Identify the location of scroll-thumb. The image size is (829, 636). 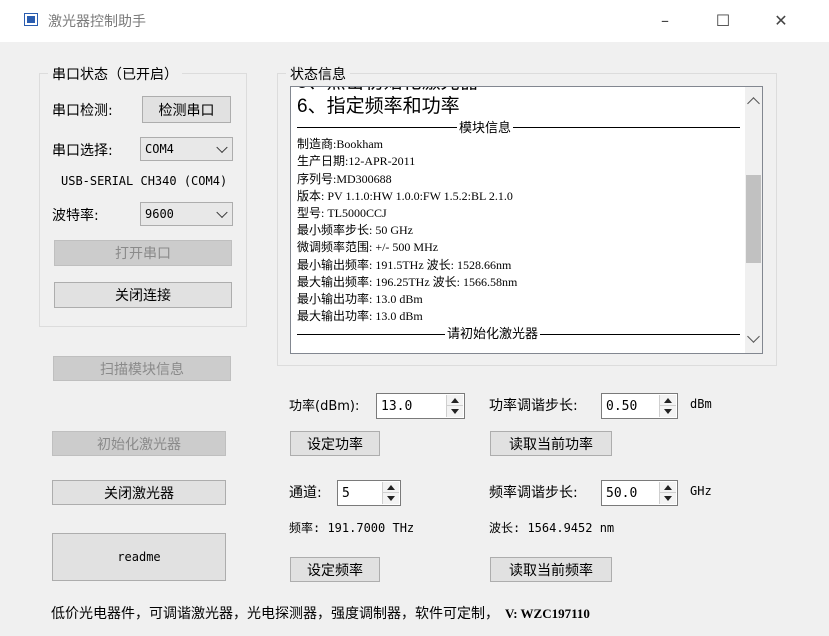
(753, 219).